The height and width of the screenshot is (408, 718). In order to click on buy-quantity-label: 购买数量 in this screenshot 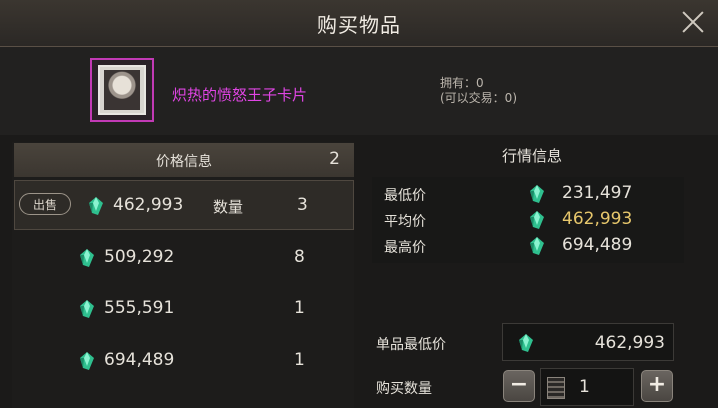, I will do `click(404, 389)`.